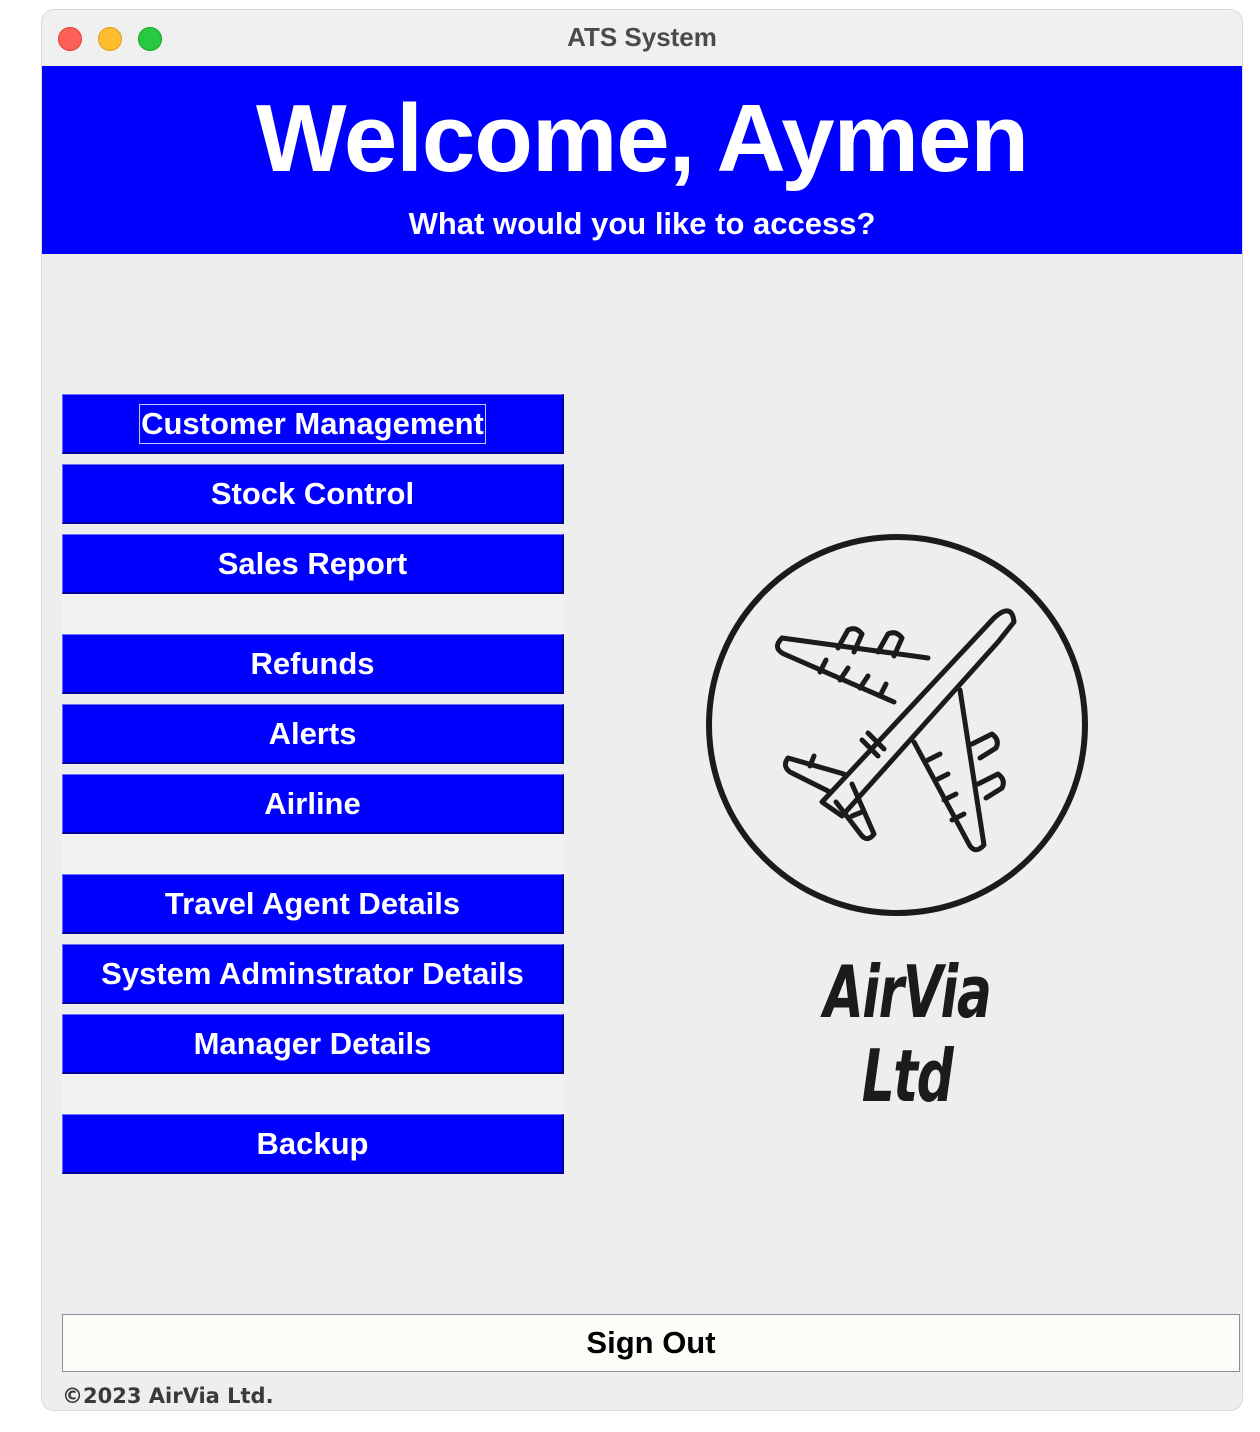 The height and width of the screenshot is (1432, 1260). I want to click on title-bar: ATS System, so click(642, 38).